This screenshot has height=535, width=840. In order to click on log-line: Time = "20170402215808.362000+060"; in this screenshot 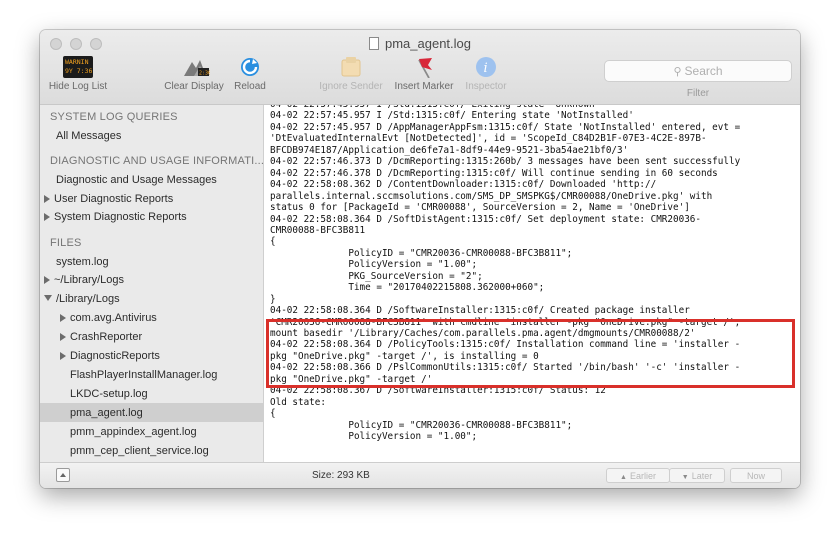, I will do `click(407, 288)`.